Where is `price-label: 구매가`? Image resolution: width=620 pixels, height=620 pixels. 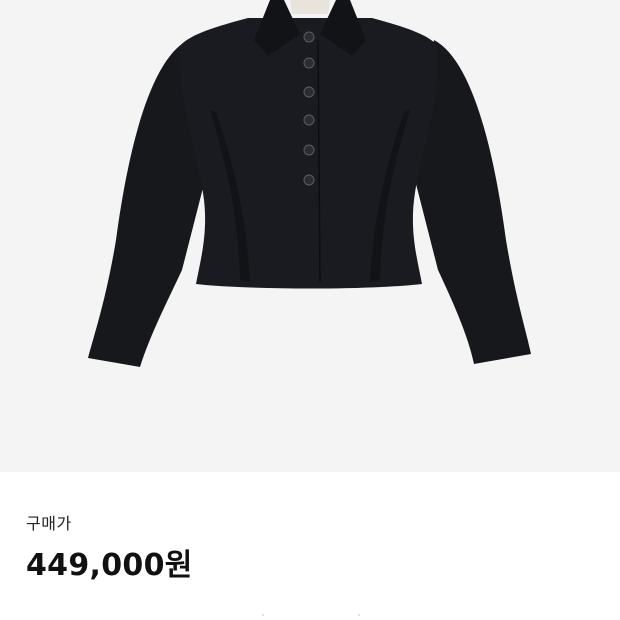 price-label: 구매가 is located at coordinates (49, 523).